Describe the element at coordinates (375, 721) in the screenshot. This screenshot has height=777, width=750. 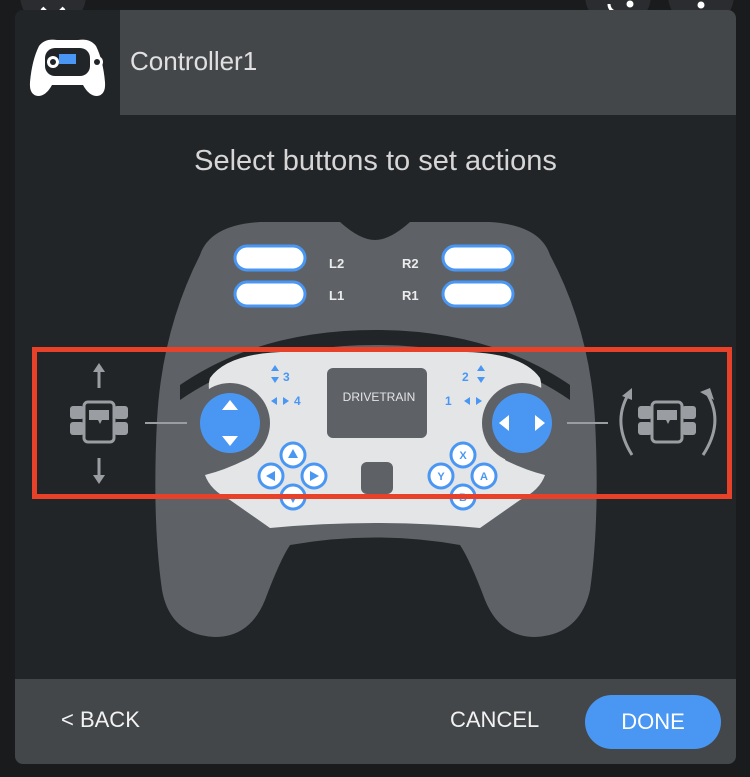
I see `footer: < BACK CANCEL DONE` at that location.